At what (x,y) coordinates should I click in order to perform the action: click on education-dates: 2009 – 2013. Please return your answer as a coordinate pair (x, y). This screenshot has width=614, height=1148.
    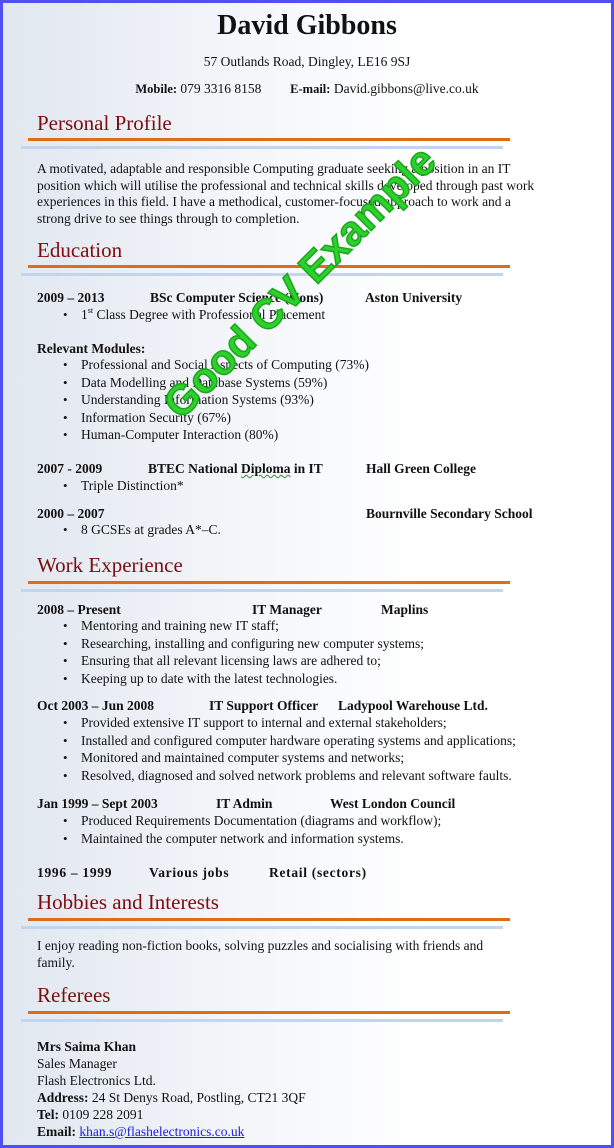
    Looking at the image, I should click on (71, 297).